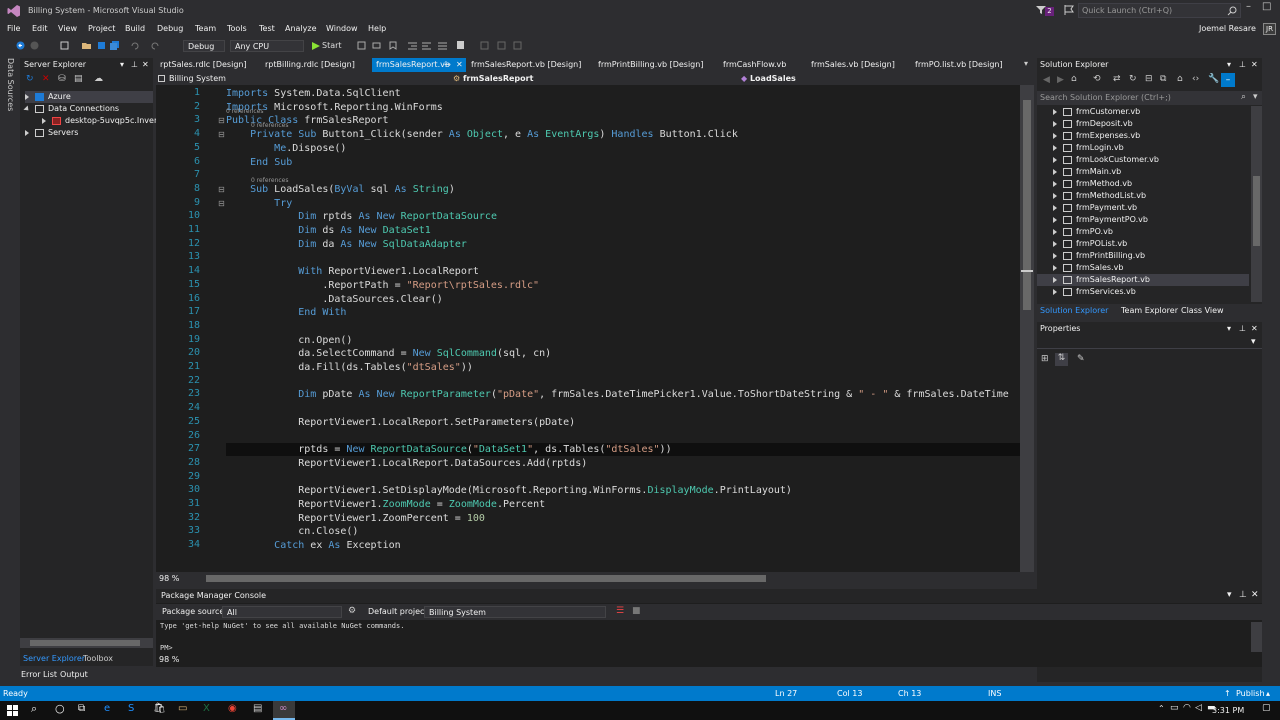  I want to click on code-line: End Sub, so click(259, 162).